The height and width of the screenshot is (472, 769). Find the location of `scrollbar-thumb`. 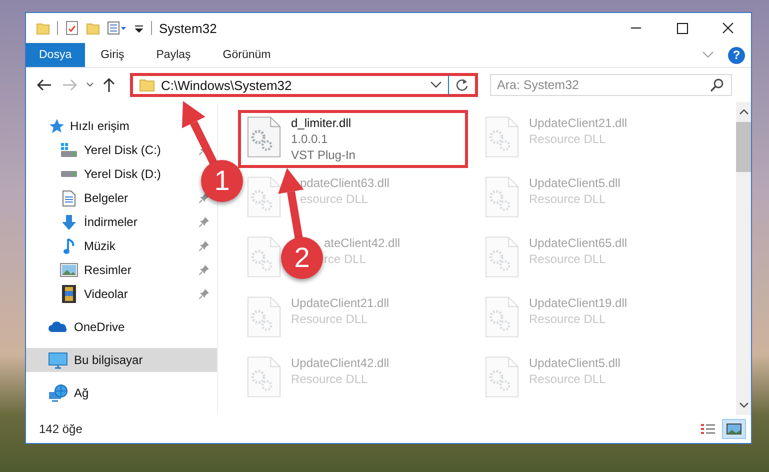

scrollbar-thumb is located at coordinates (743, 147).